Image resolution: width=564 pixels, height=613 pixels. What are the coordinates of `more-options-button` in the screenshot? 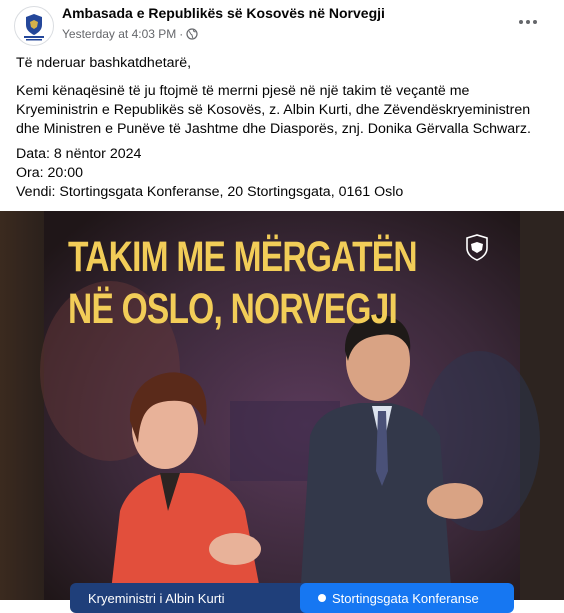 It's located at (528, 22).